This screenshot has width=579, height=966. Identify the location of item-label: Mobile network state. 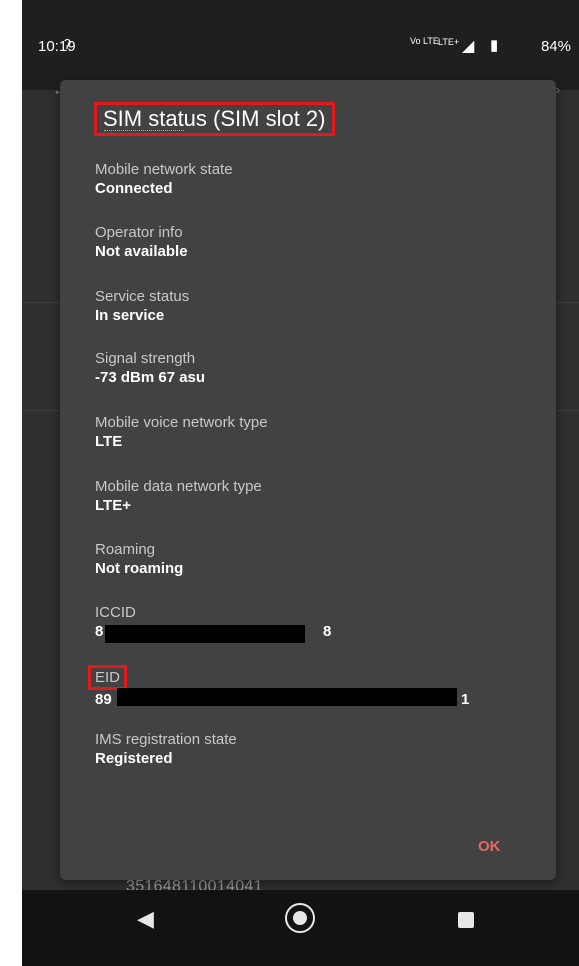
(164, 169).